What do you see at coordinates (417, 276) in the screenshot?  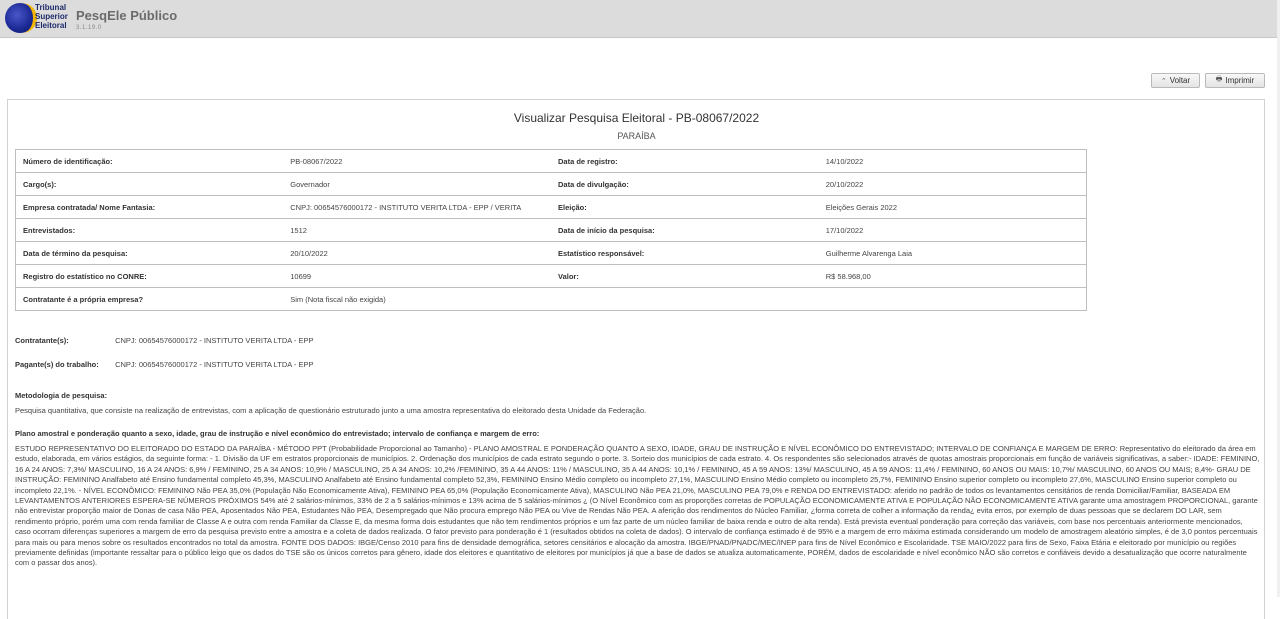 I see `info-value: 10699` at bounding box center [417, 276].